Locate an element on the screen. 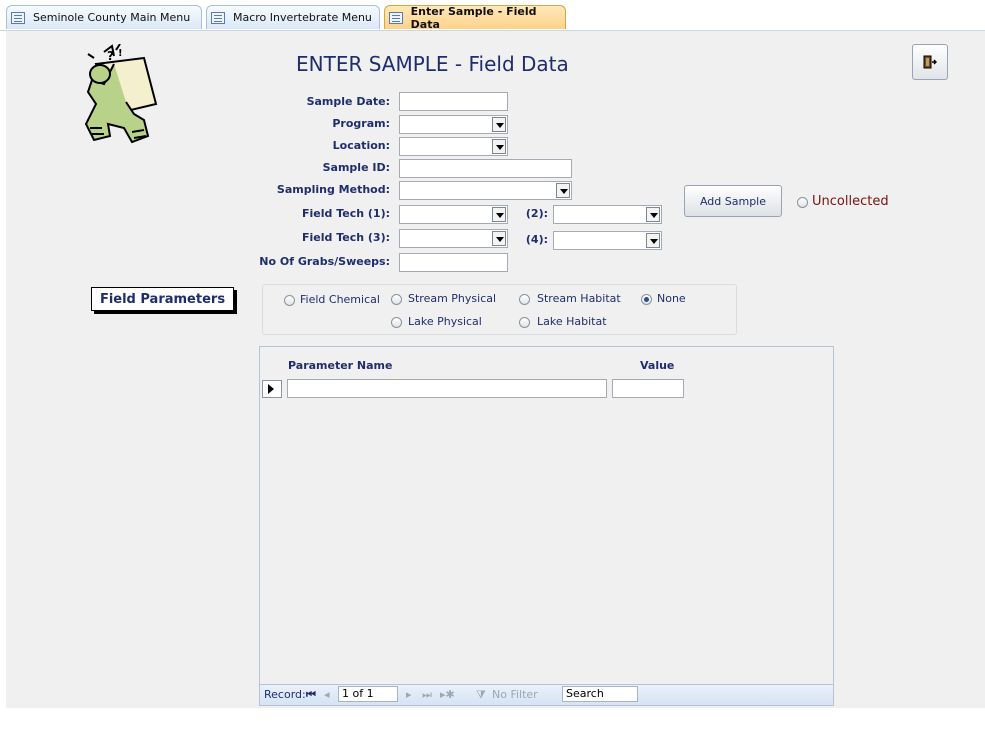  field-tech-4-label: (4): is located at coordinates (536, 239).